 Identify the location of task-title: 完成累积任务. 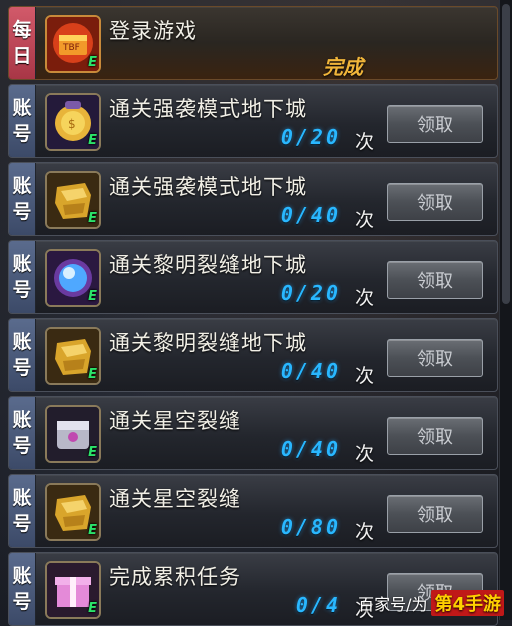
(175, 577).